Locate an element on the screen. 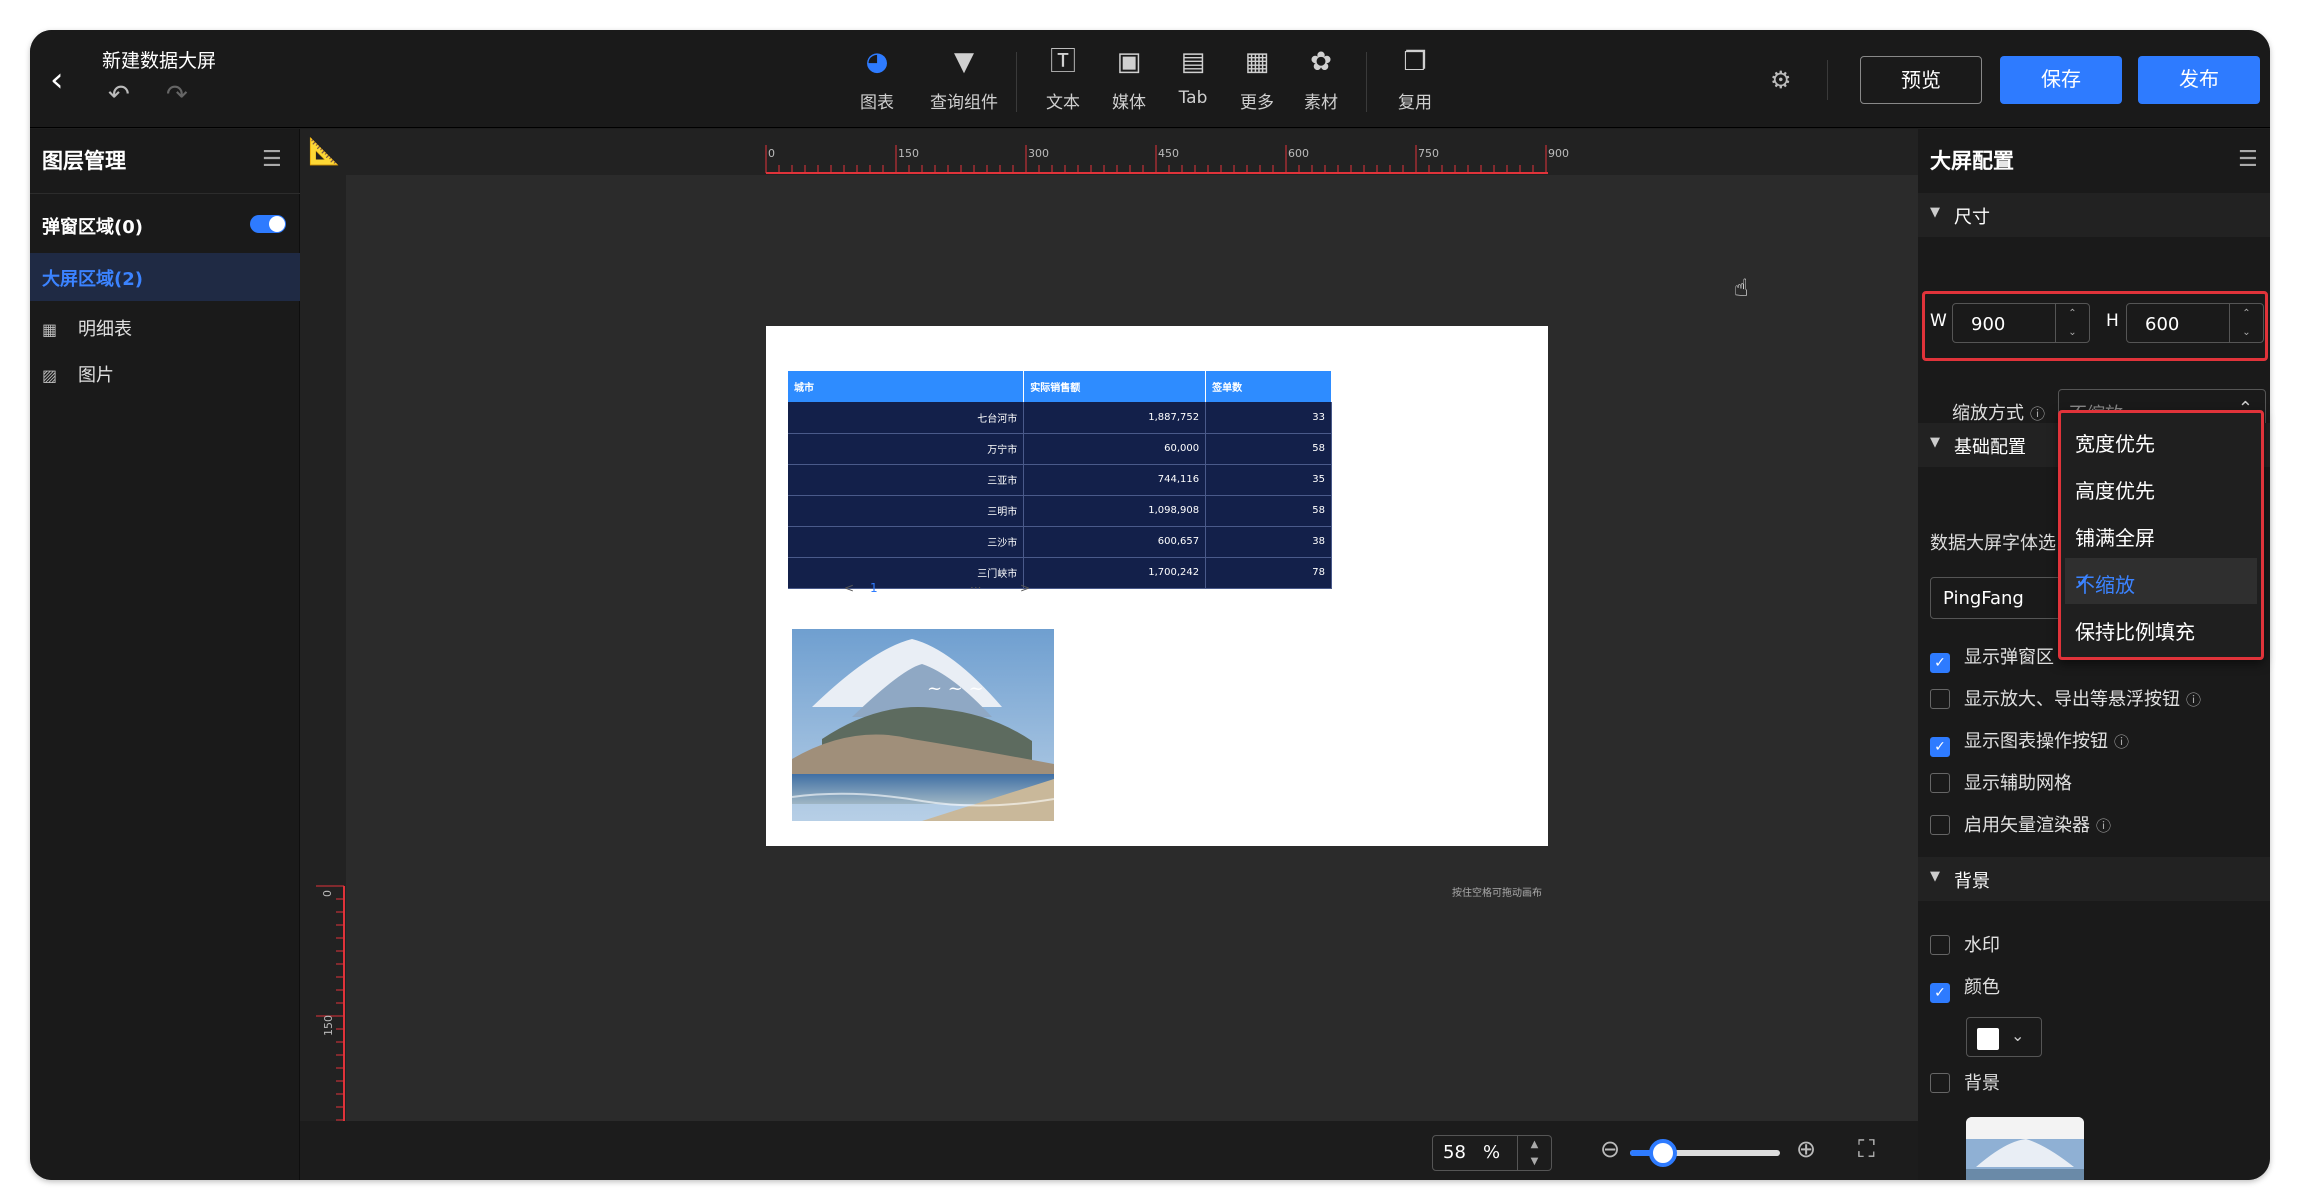 This screenshot has width=2300, height=1197. table-cell: 七台河市 is located at coordinates (906, 418).